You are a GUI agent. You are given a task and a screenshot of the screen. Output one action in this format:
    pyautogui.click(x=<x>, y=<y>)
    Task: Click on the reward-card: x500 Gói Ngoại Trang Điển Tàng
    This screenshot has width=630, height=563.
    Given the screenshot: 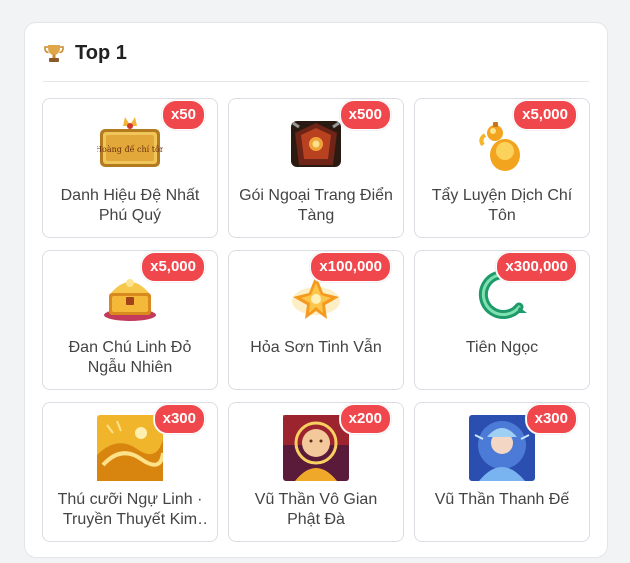 What is the action you would take?
    pyautogui.click(x=316, y=168)
    